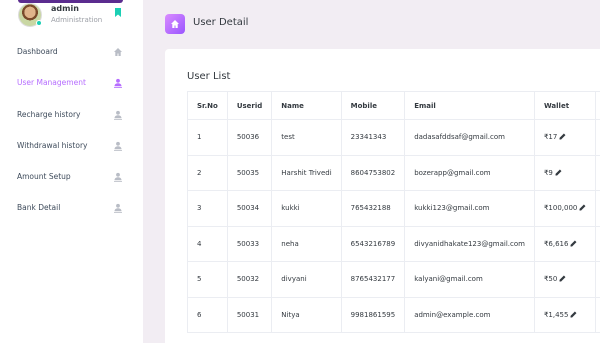  Describe the element at coordinates (249, 243) in the screenshot. I see `cell-userid: 50033` at that location.